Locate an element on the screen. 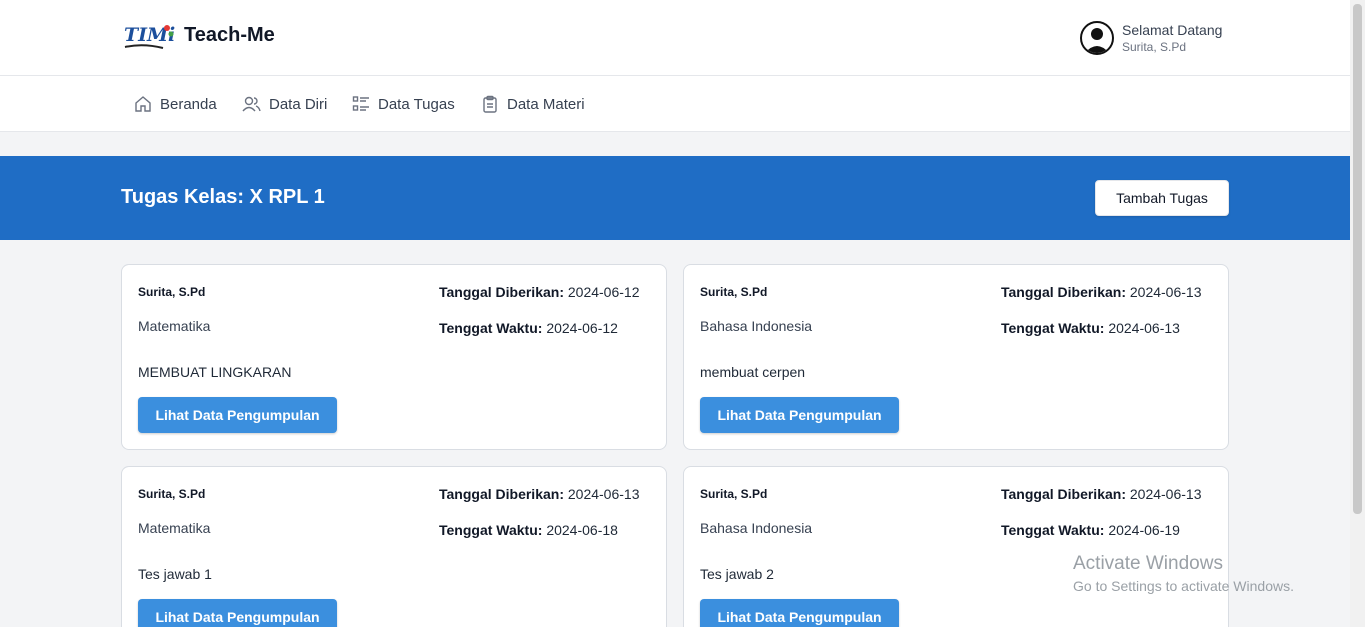 The height and width of the screenshot is (627, 1365). nav-label-data-tugas: Data Tugas is located at coordinates (416, 104).